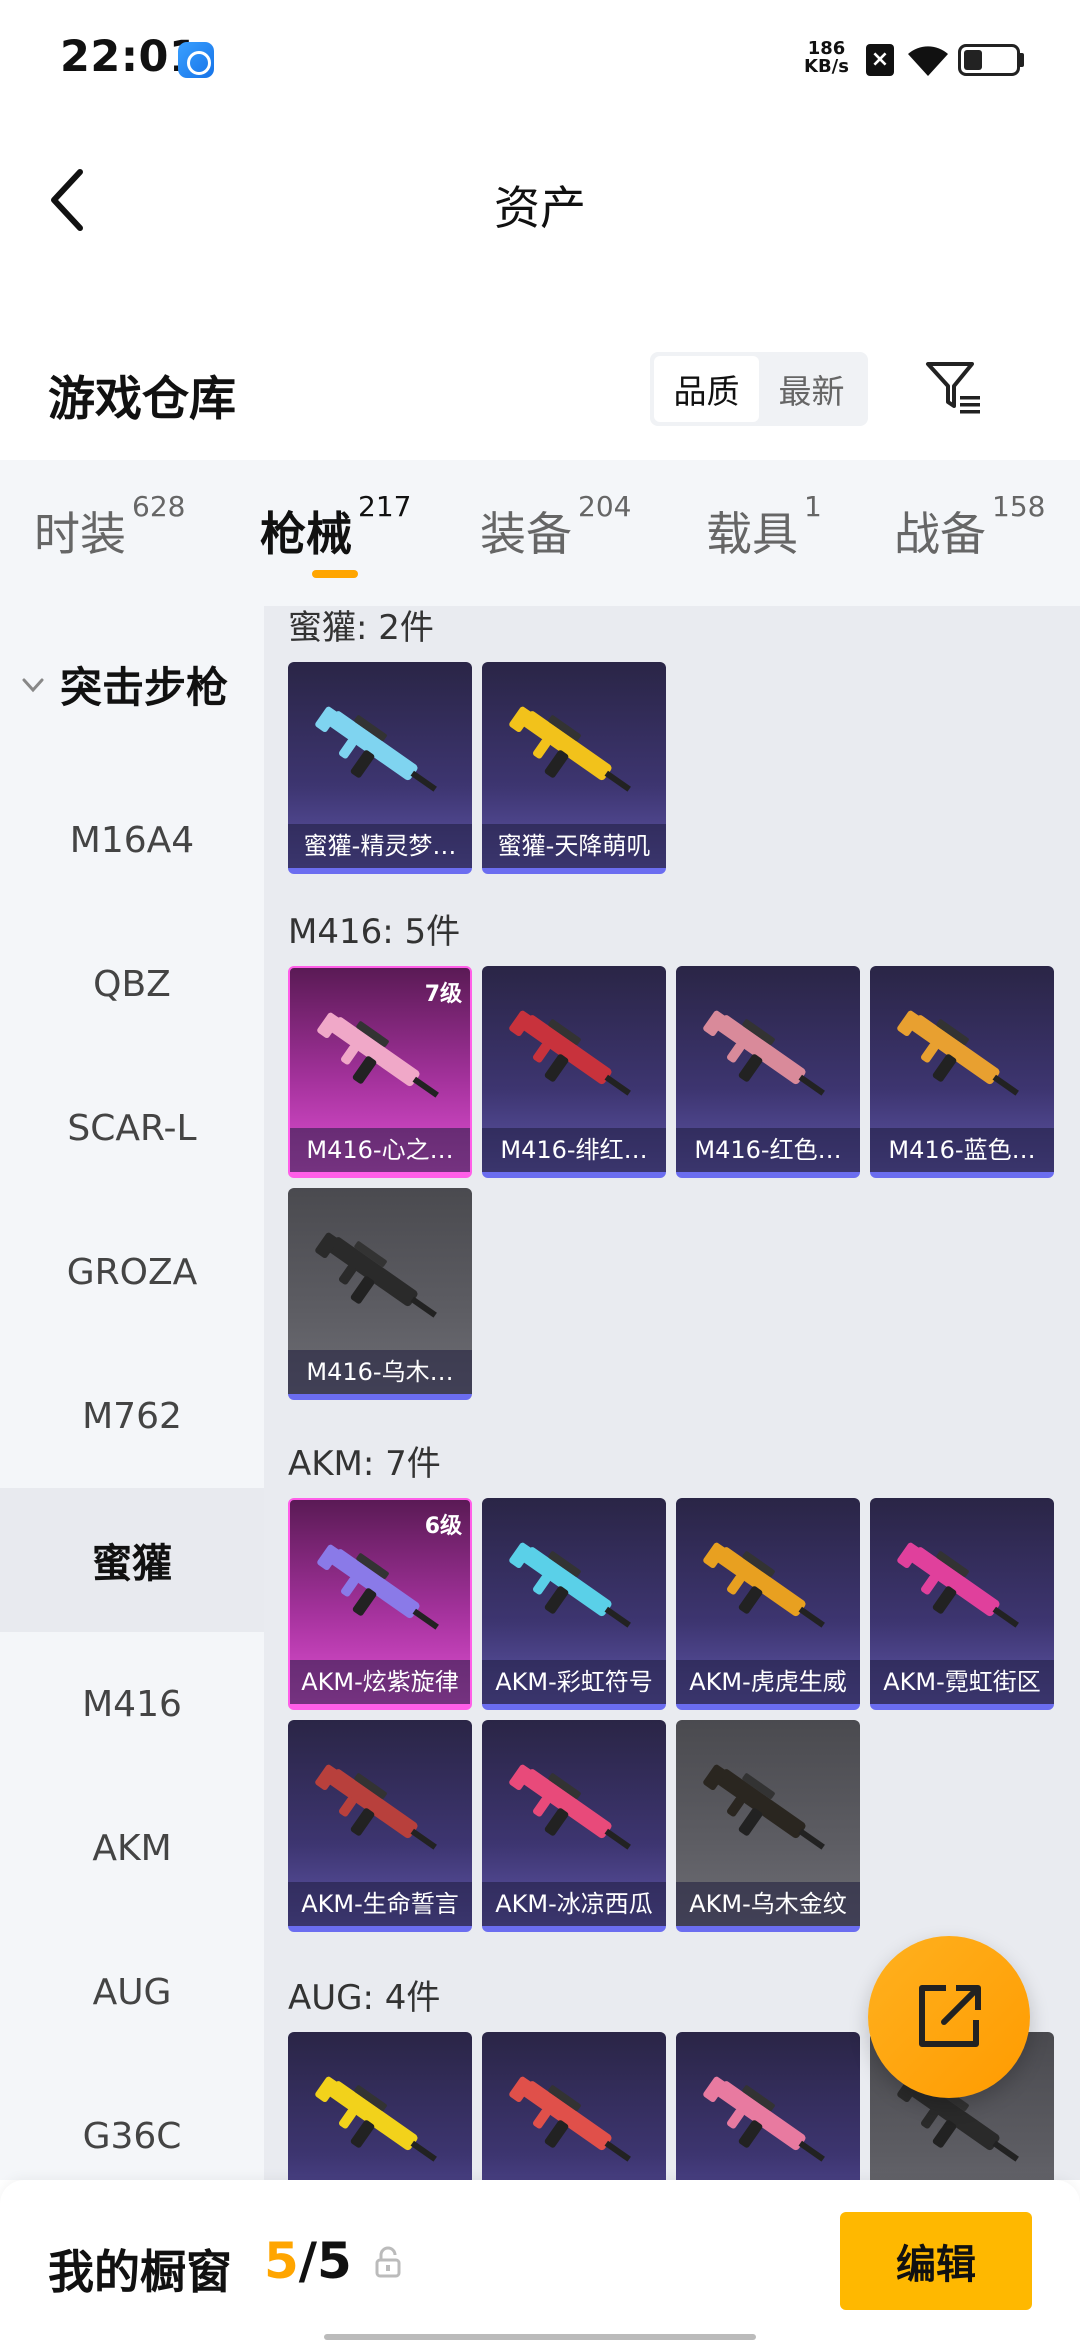  I want to click on tab-tactical: 战备158, so click(969, 527).